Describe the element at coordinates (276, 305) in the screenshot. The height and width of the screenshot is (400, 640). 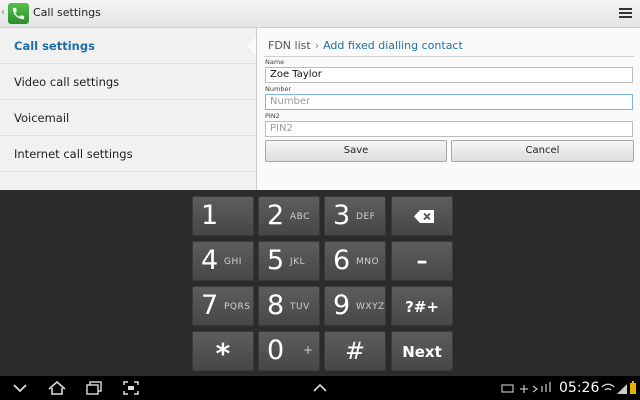
I see `key-8-digit: 8` at that location.